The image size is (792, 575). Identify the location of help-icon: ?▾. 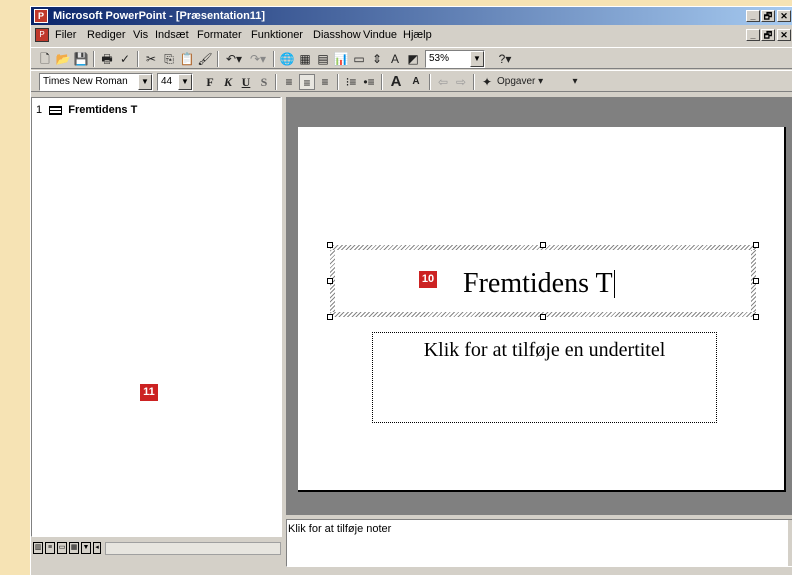
(505, 59).